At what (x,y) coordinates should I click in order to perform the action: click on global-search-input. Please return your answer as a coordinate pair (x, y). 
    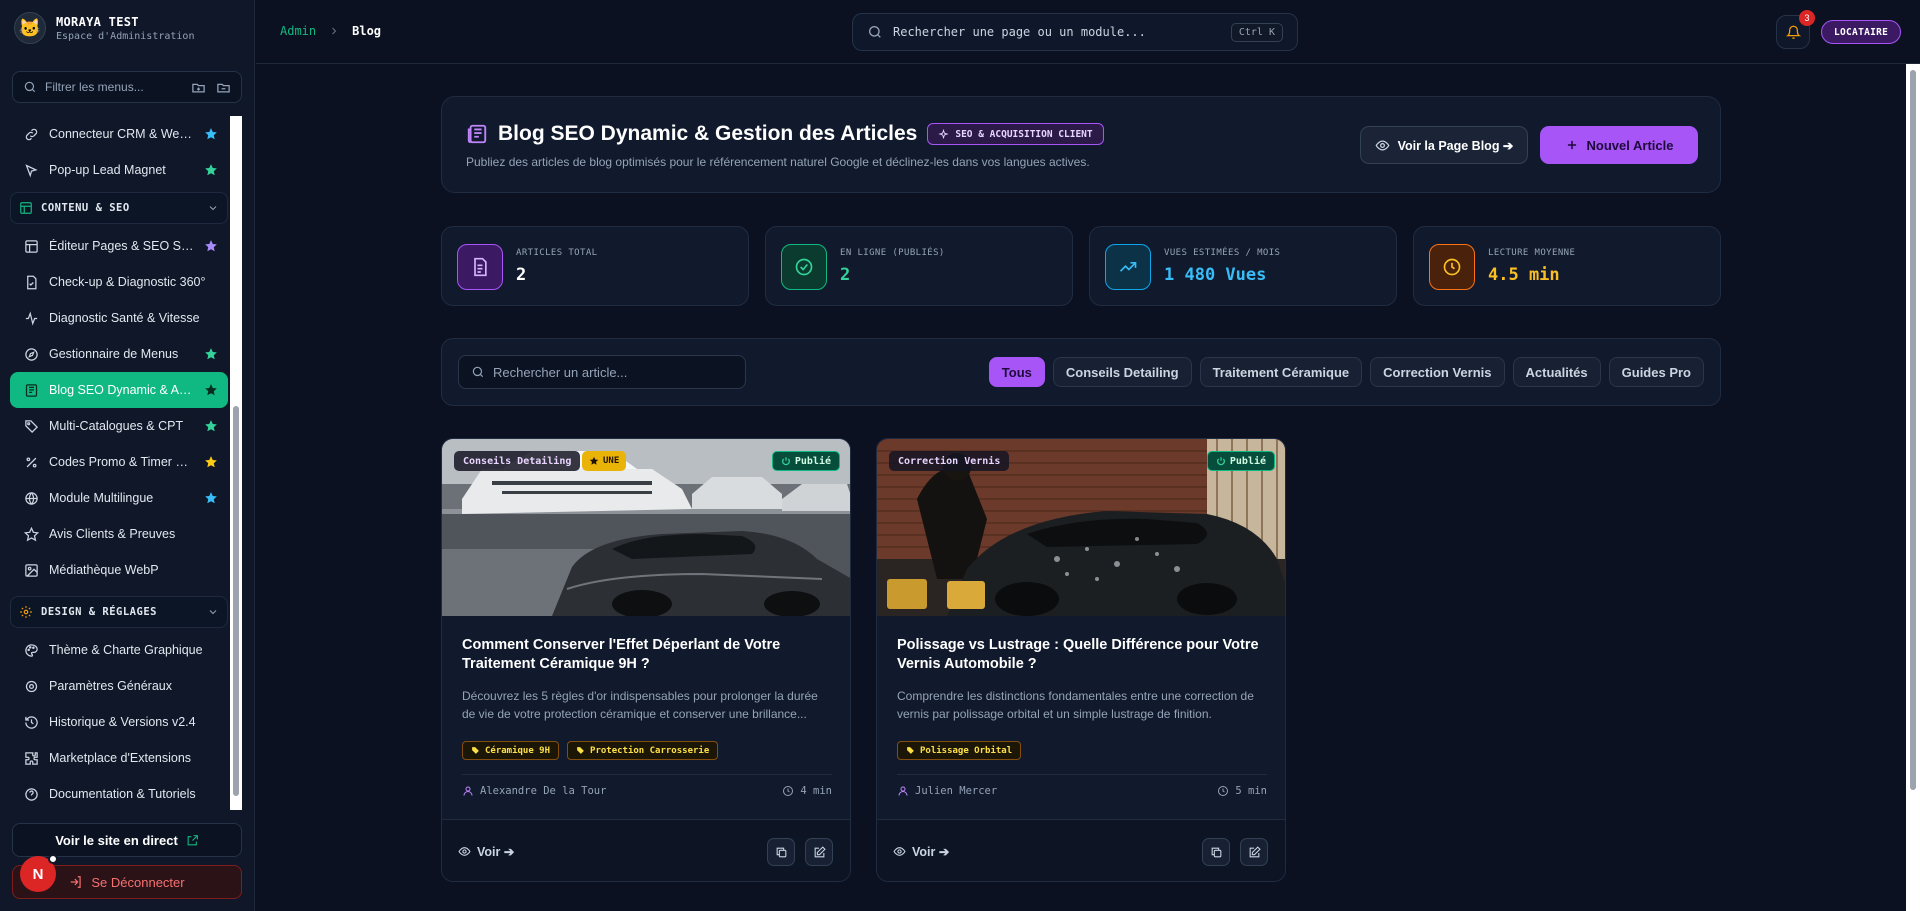
    Looking at the image, I should click on (1057, 32).